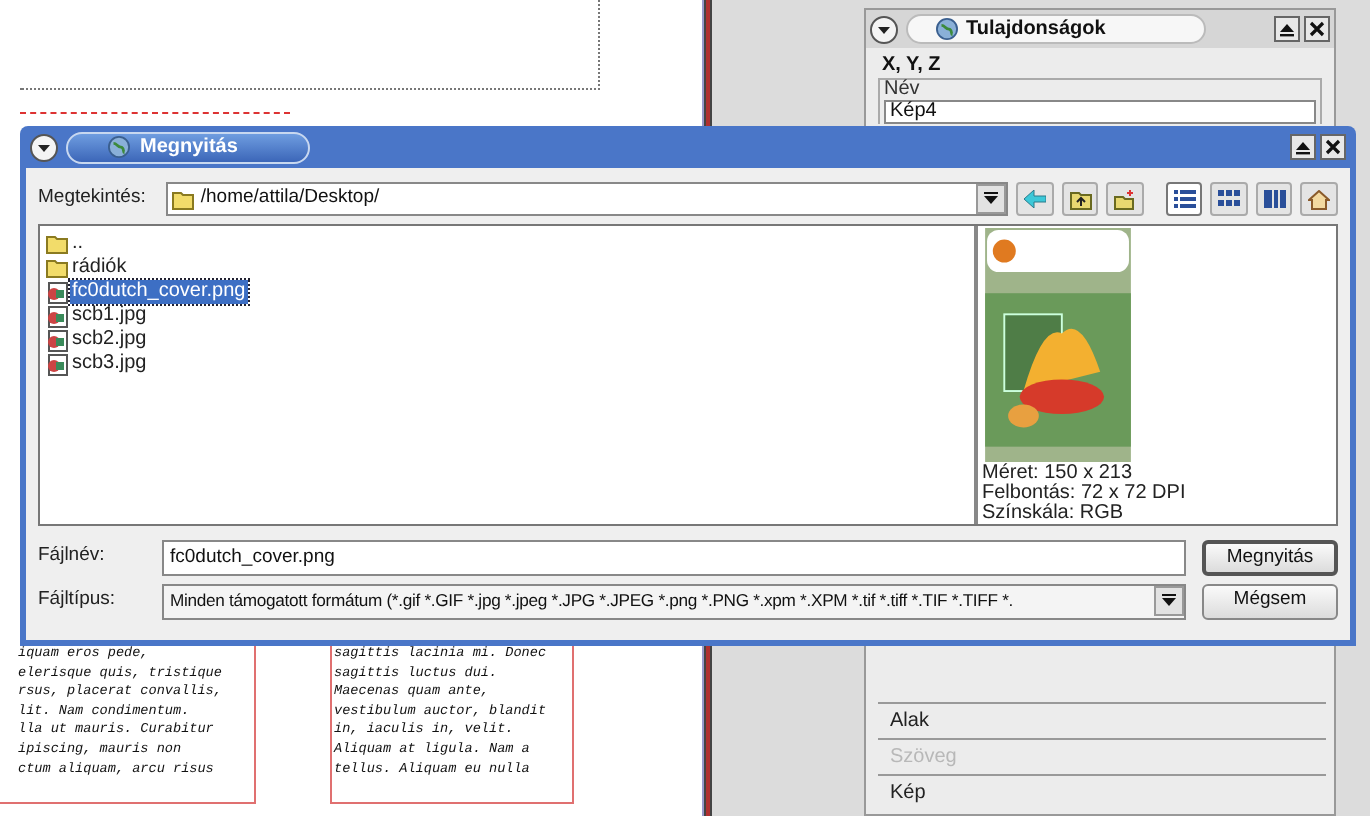  Describe the element at coordinates (510, 244) in the screenshot. I see `file-item: ..` at that location.